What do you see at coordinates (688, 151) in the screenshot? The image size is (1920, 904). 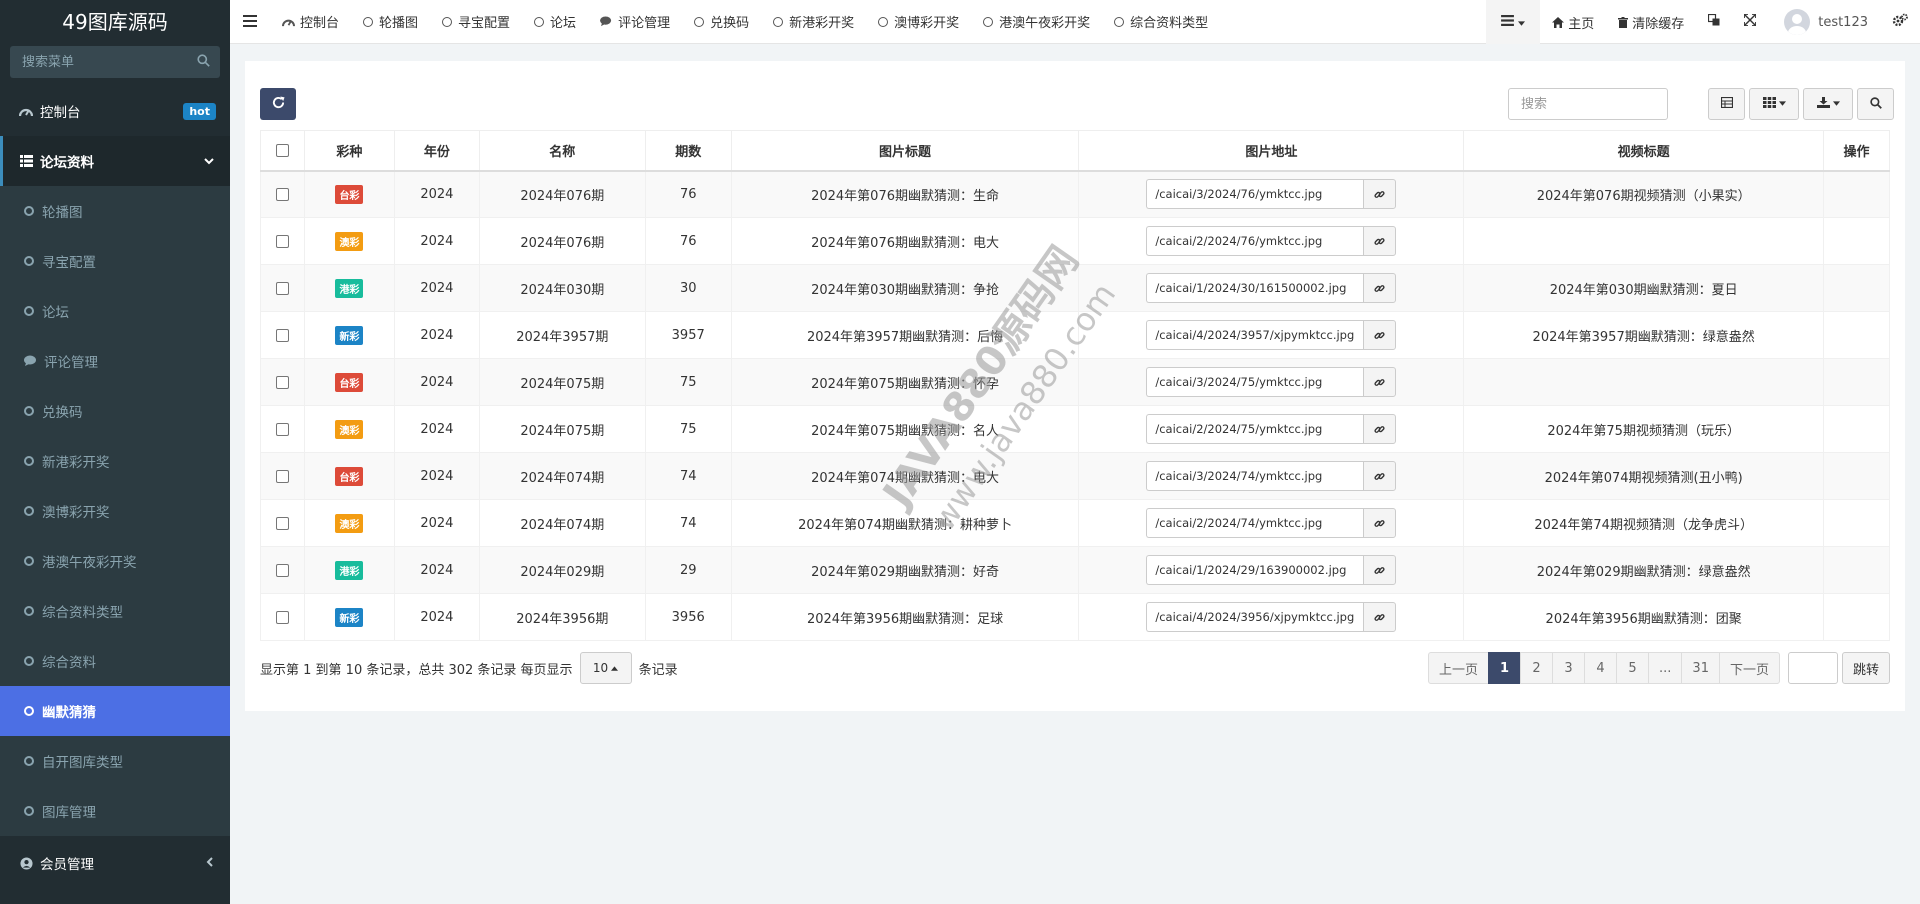 I see `column-header: 期数` at bounding box center [688, 151].